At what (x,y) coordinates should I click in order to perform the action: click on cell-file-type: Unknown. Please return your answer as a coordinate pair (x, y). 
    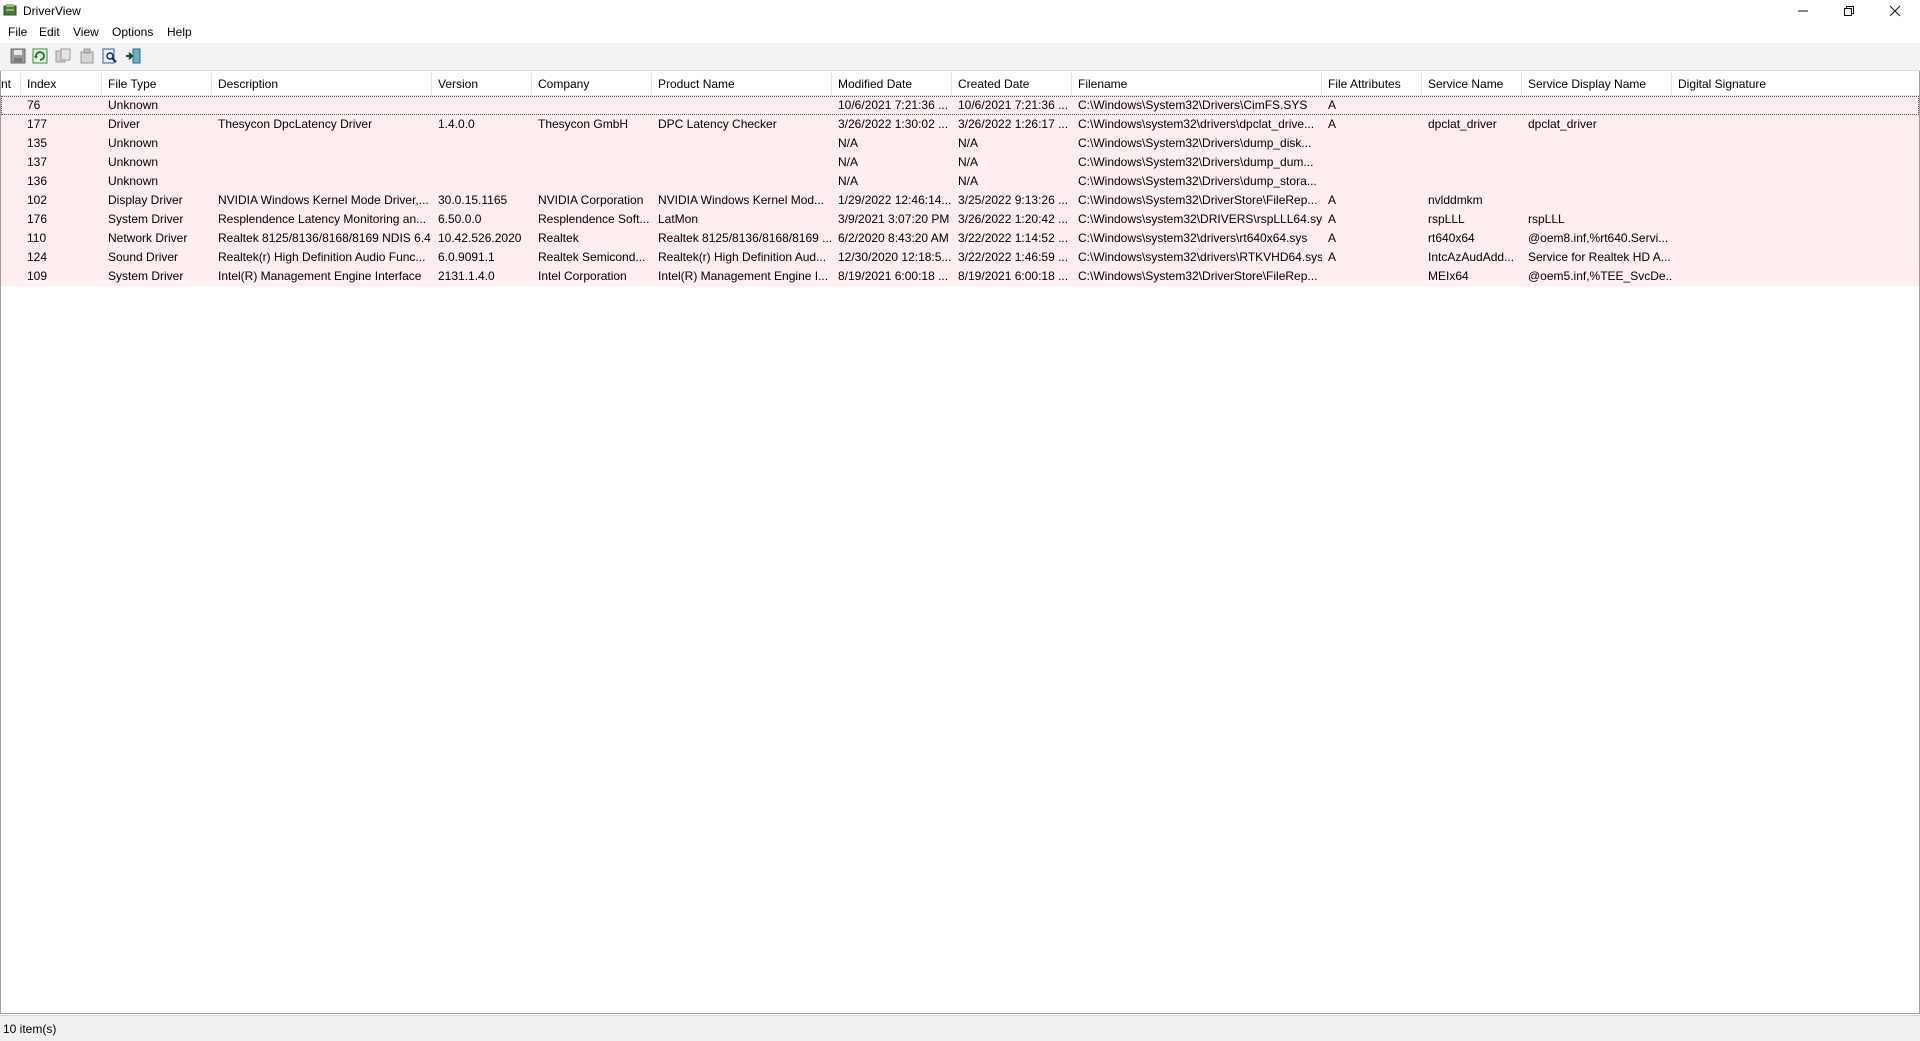
    Looking at the image, I should click on (133, 162).